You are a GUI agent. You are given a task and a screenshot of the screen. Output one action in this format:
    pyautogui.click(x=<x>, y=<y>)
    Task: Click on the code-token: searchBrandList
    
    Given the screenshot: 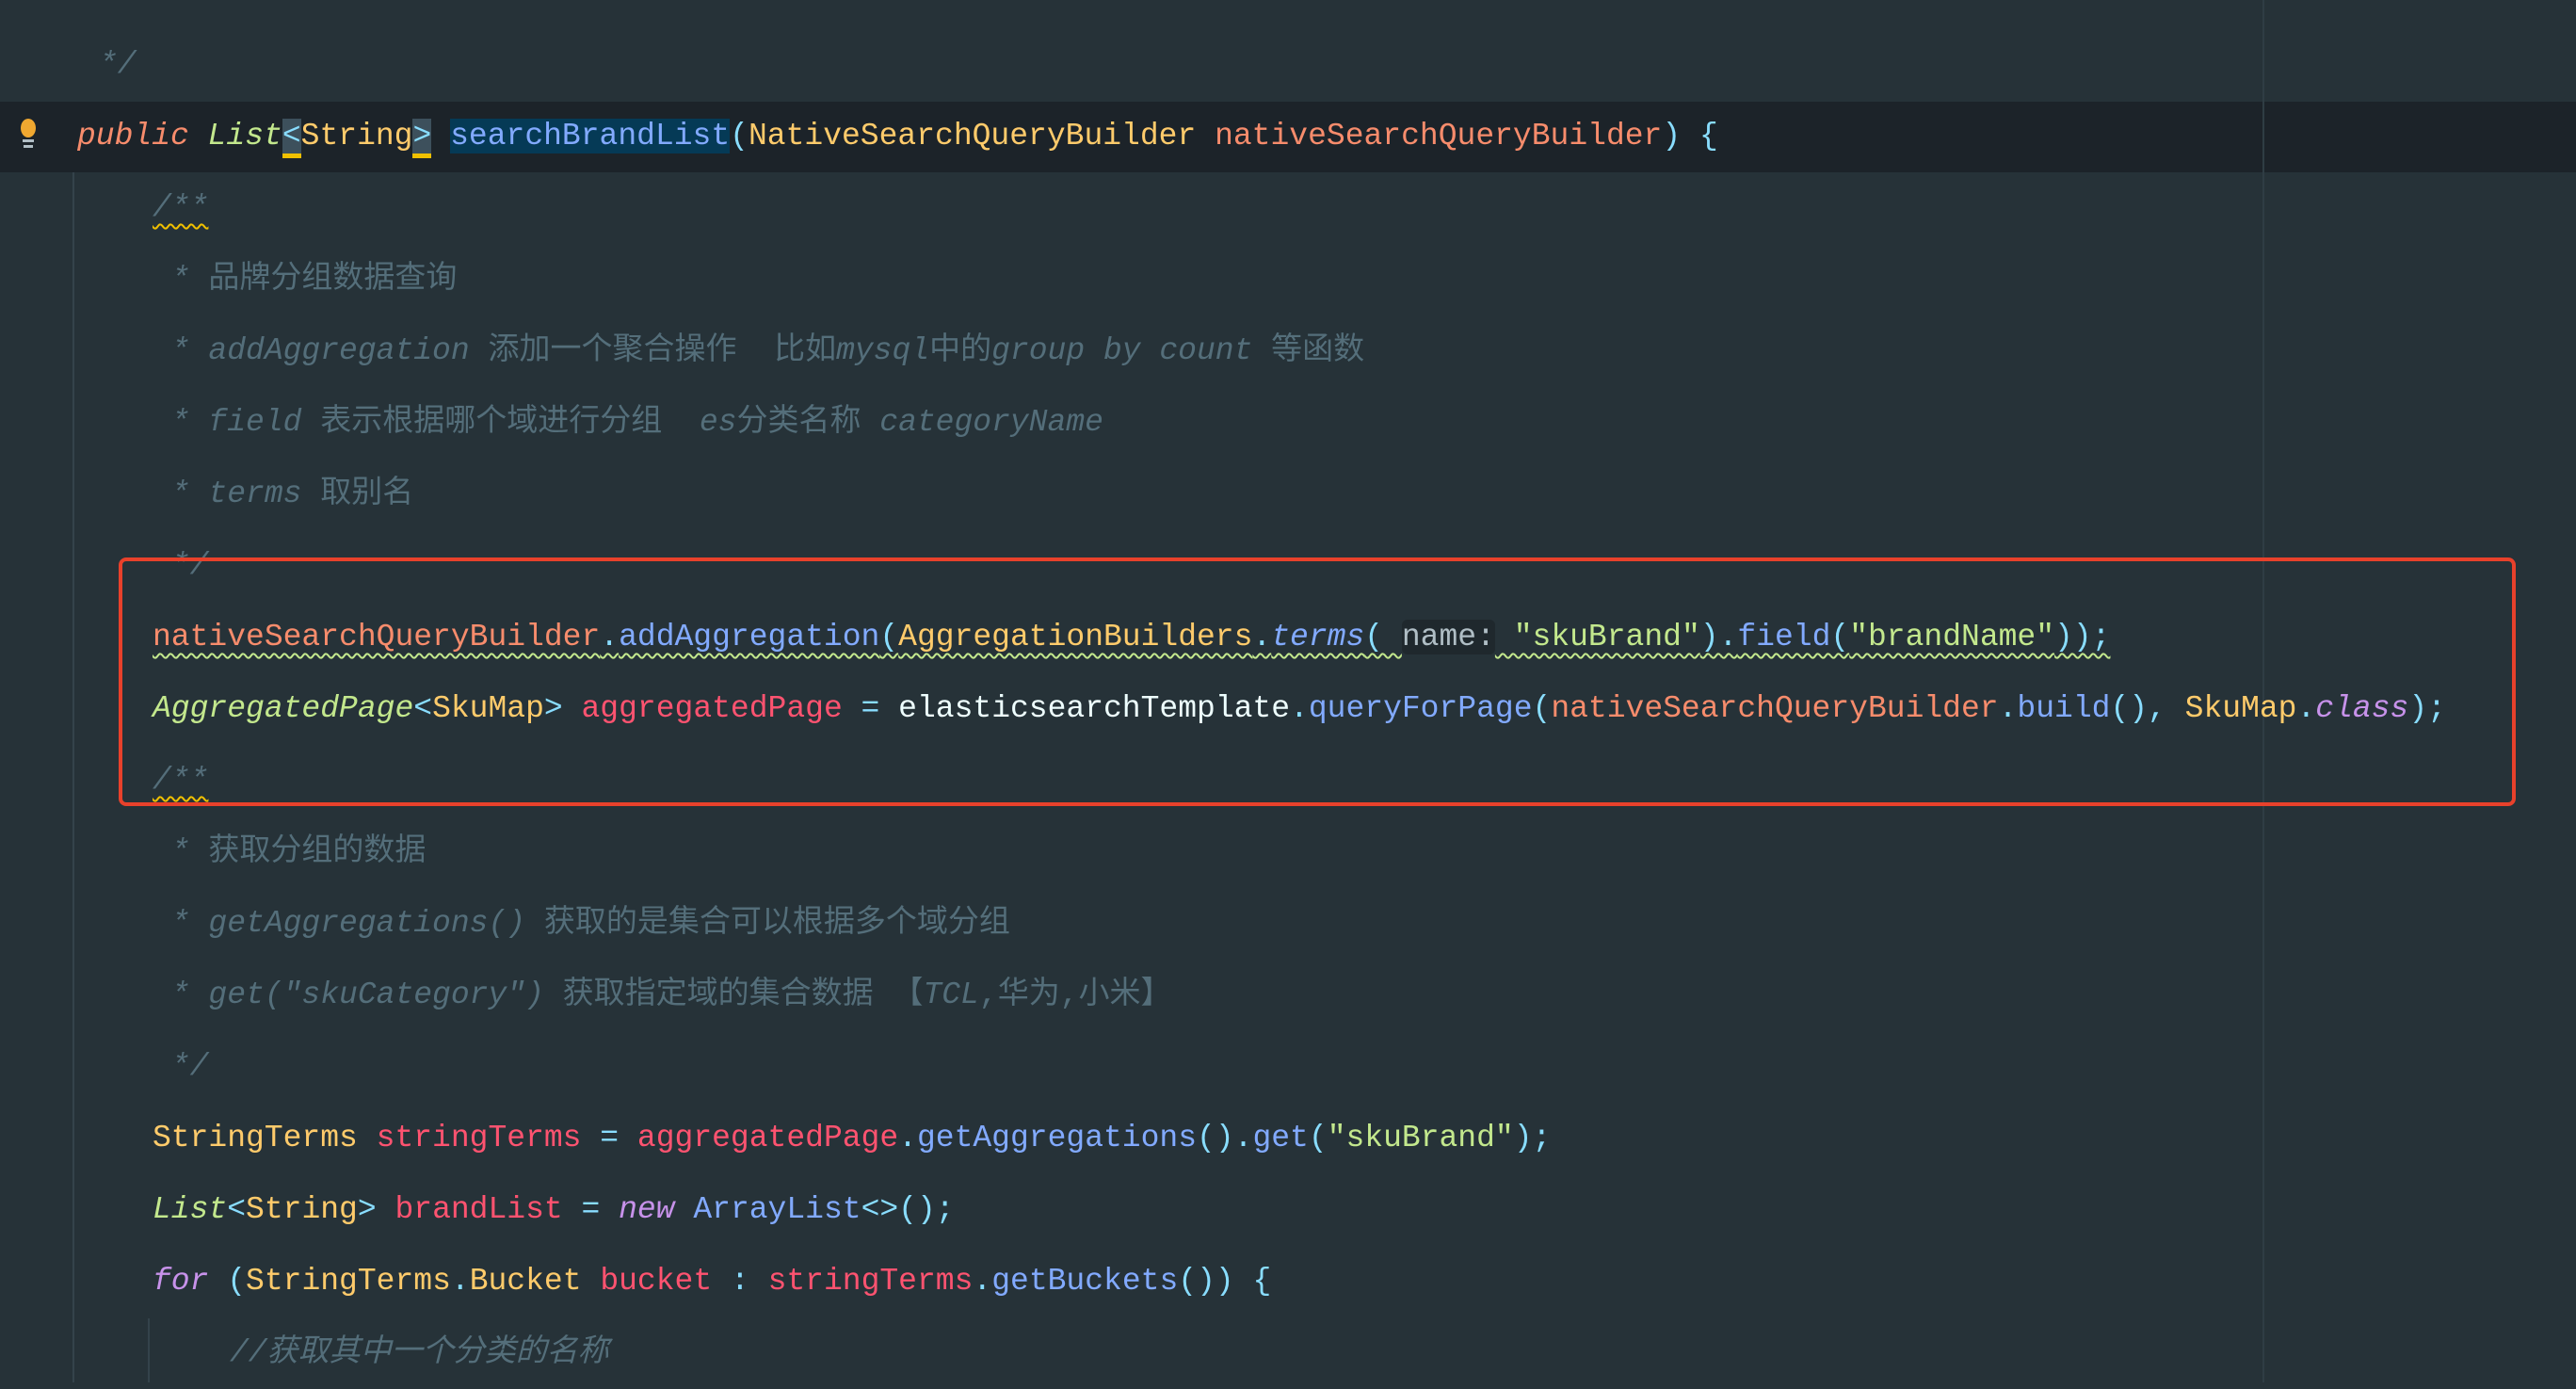 What is the action you would take?
    pyautogui.click(x=590, y=136)
    